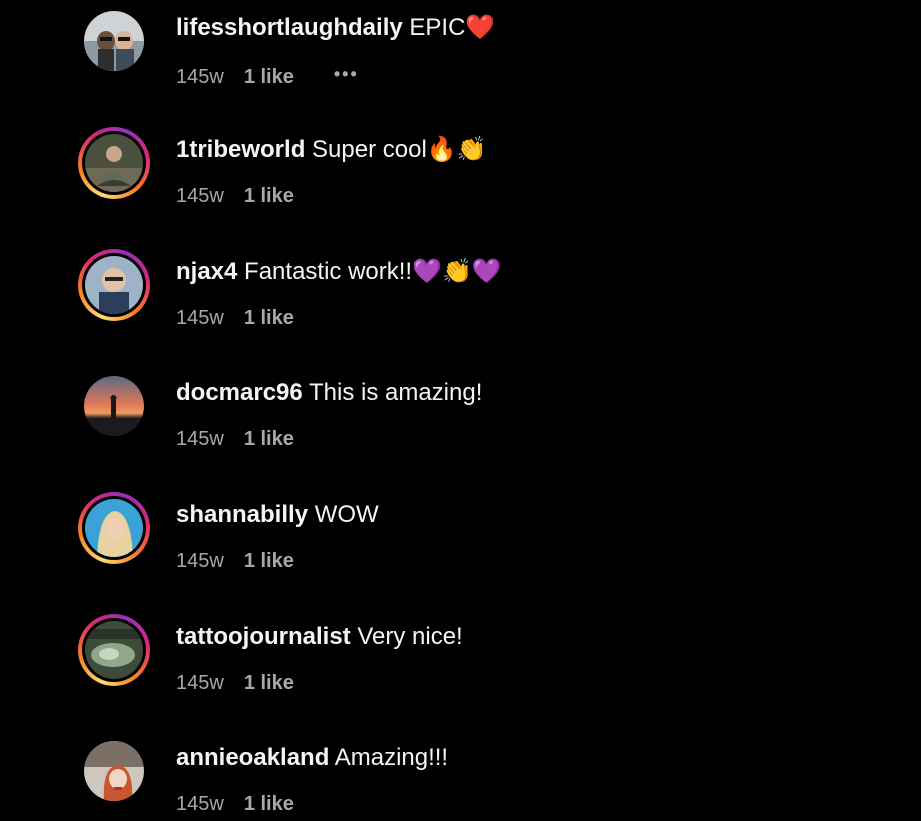 Image resolution: width=921 pixels, height=821 pixels. I want to click on comment-username: njax4, so click(206, 271).